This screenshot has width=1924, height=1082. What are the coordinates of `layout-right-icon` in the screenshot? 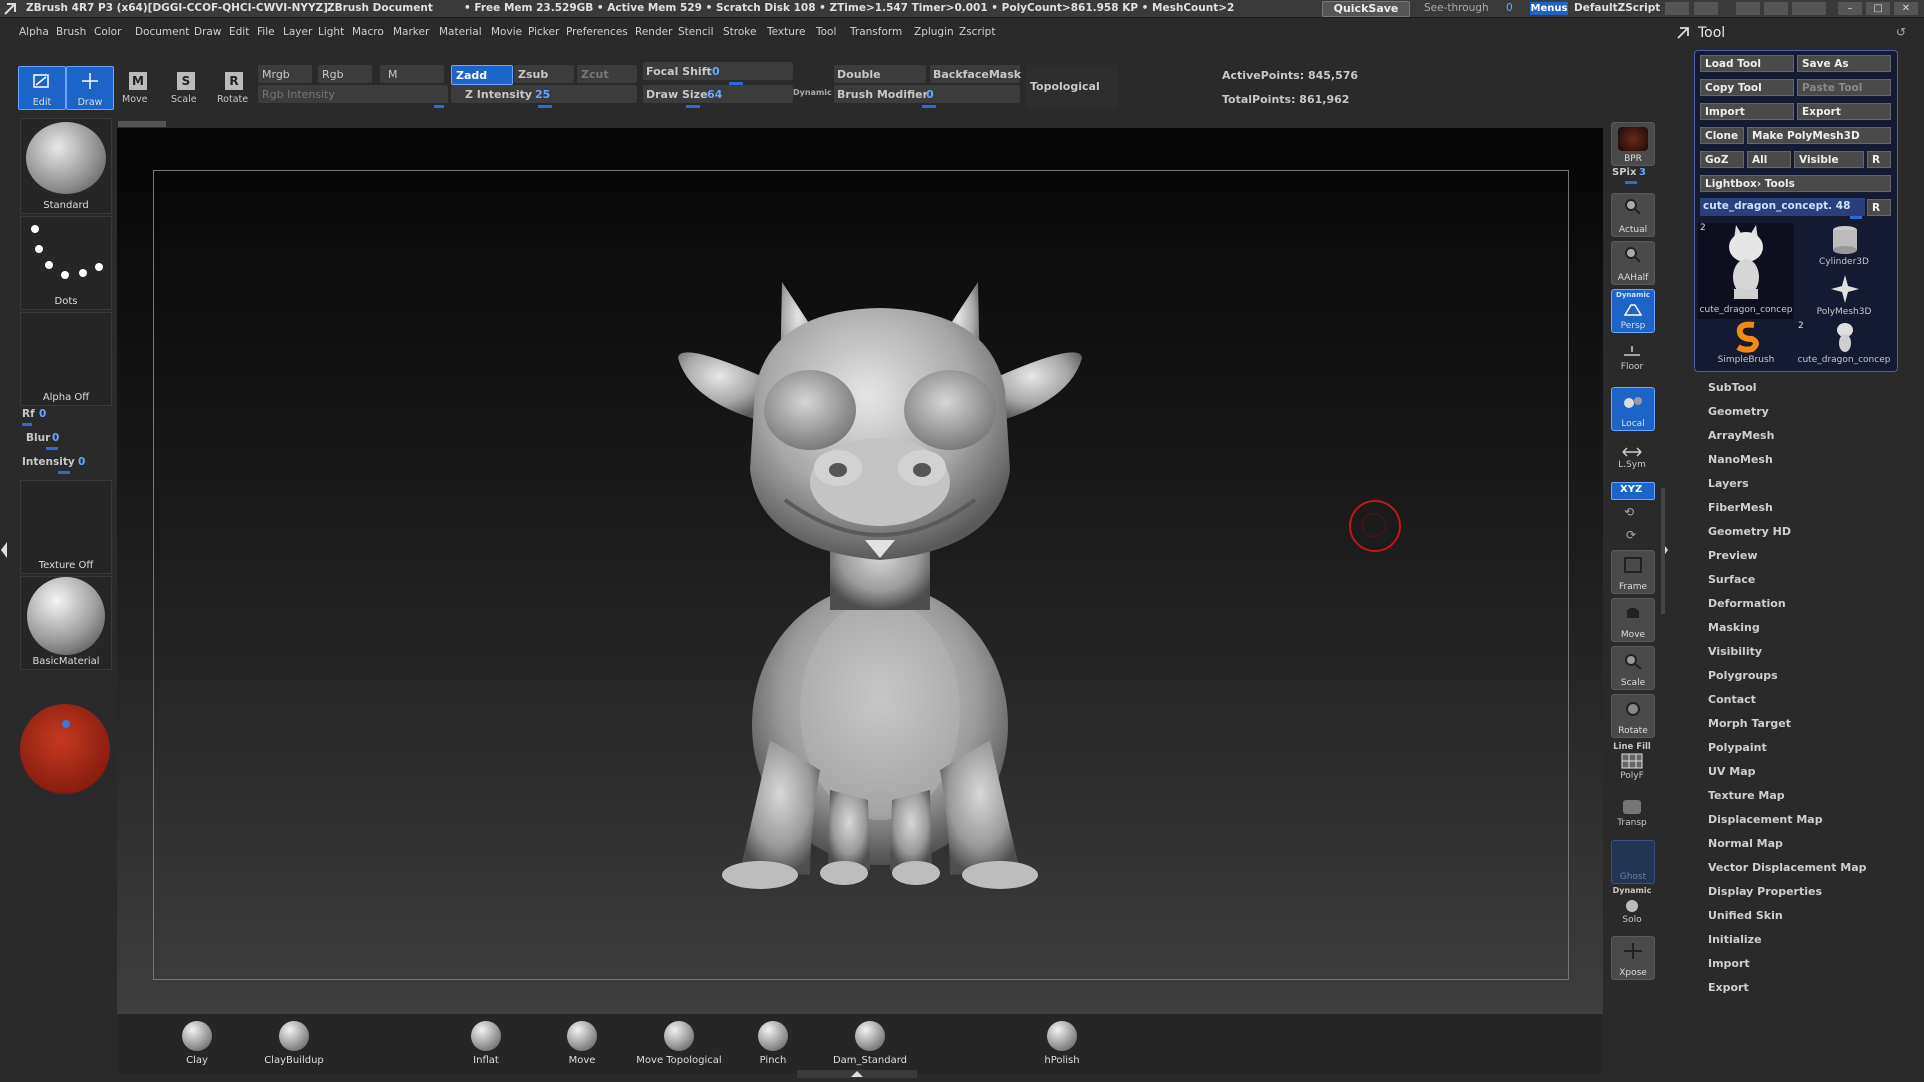 It's located at (1706, 8).